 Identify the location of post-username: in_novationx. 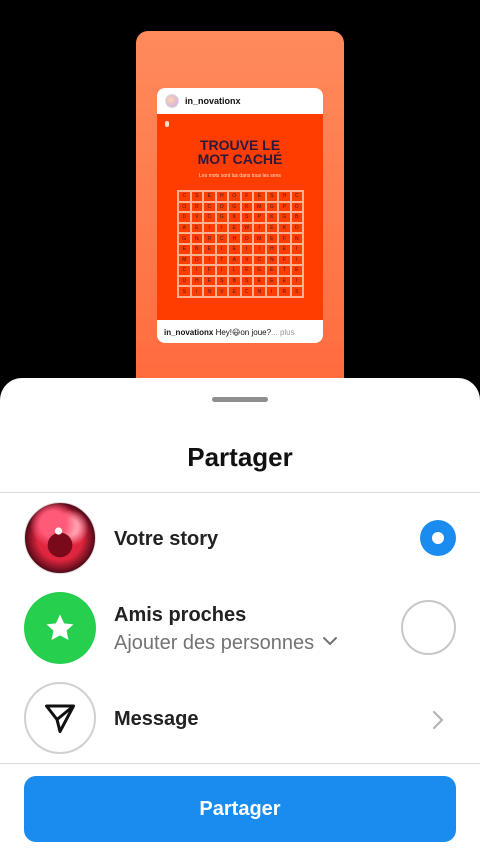
(213, 101).